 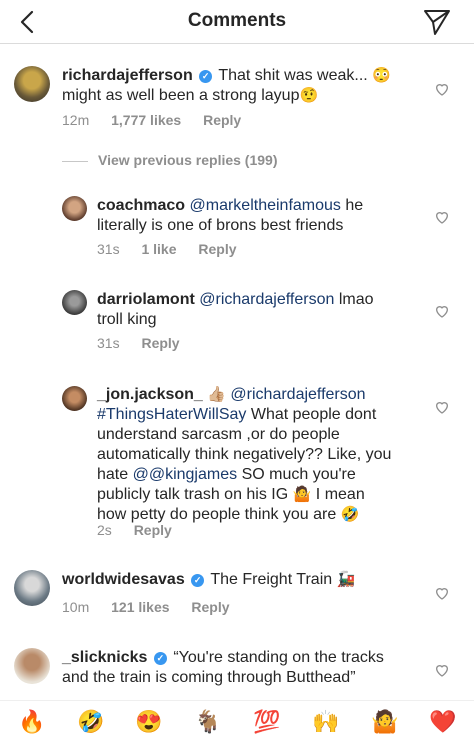 I want to click on page-title: Comments, so click(x=237, y=20).